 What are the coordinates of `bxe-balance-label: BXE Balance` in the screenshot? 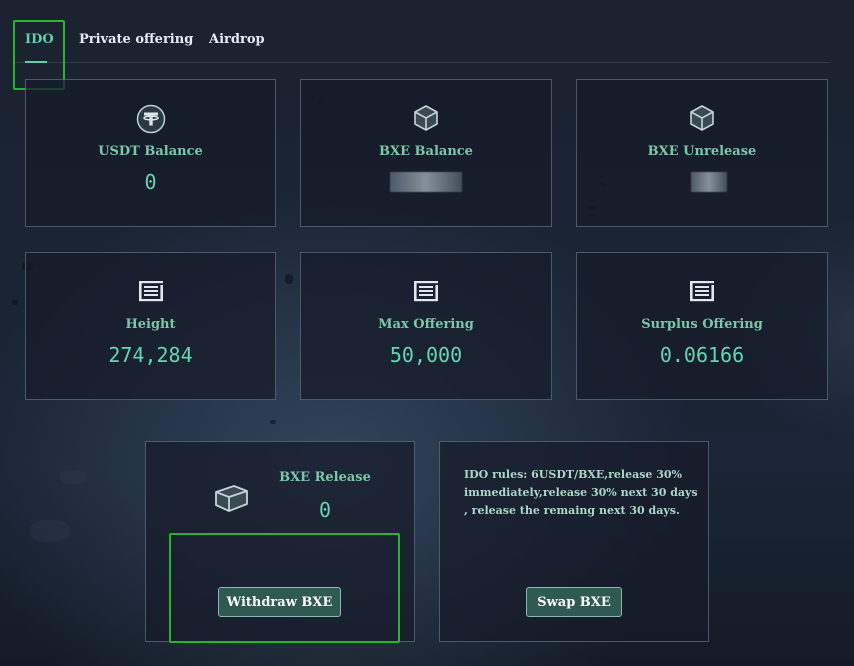 It's located at (426, 151).